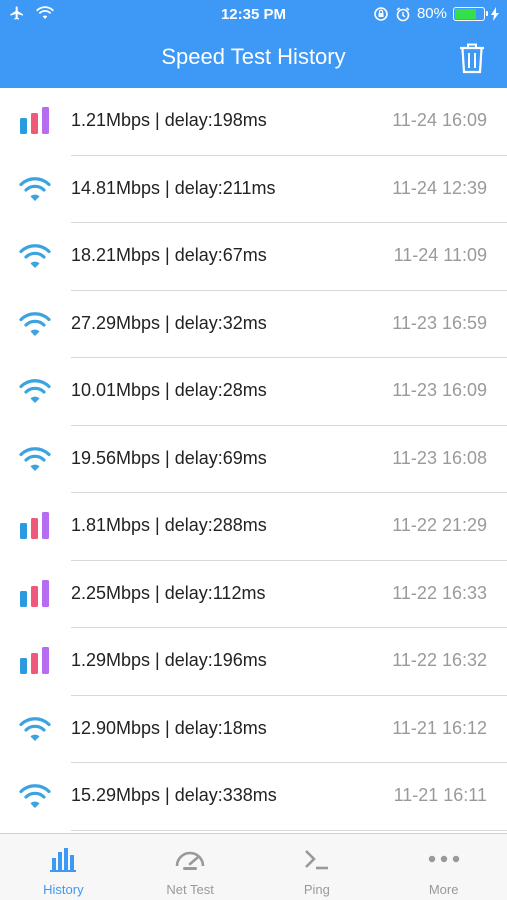 Image resolution: width=507 pixels, height=900 pixels. Describe the element at coordinates (439, 322) in the screenshot. I see `timestamp: 11-23 16:59` at that location.